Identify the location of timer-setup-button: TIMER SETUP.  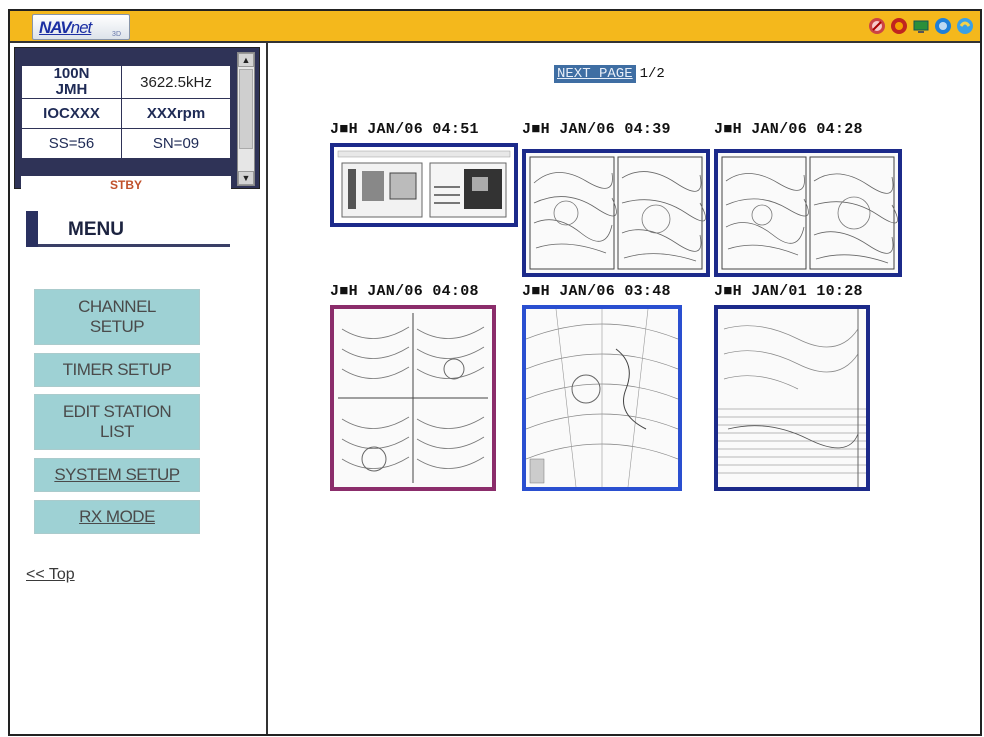
(117, 370).